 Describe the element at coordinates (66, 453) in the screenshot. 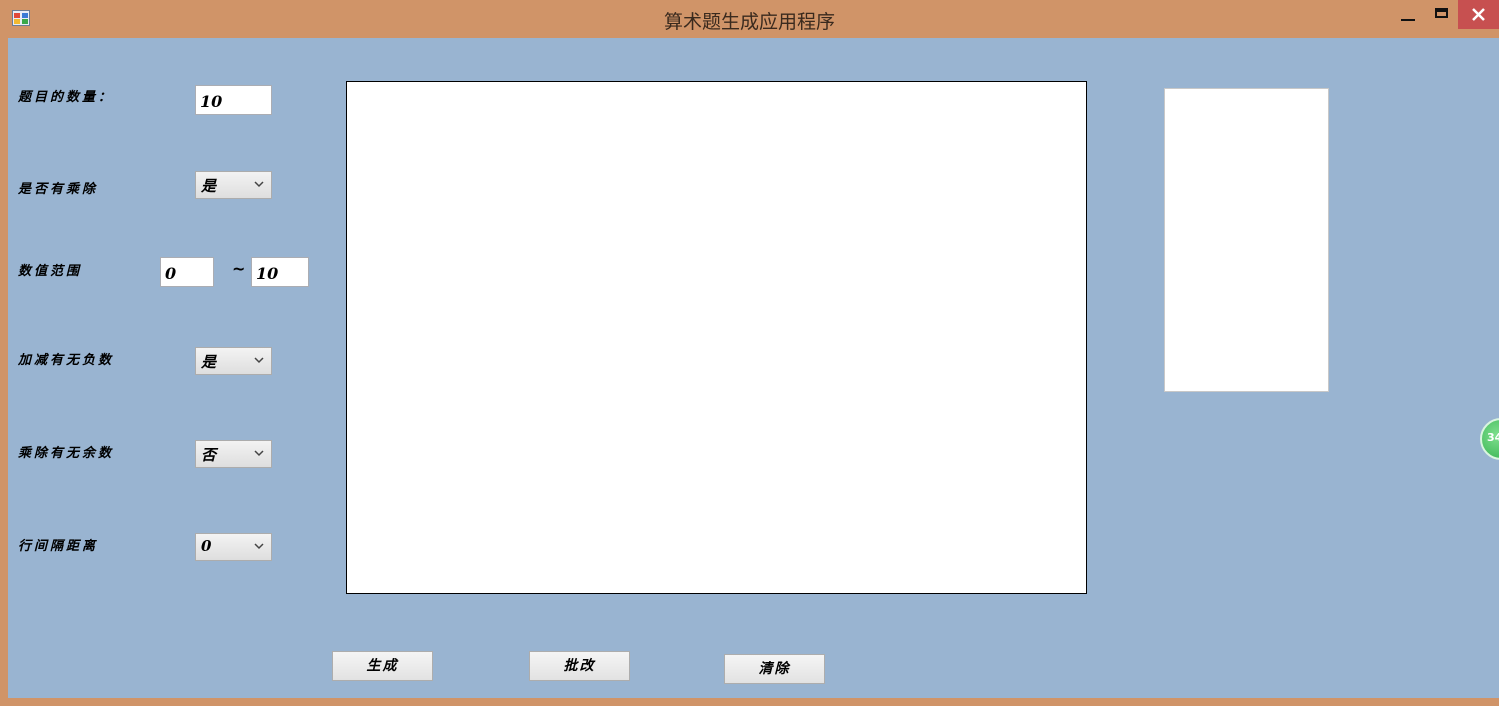

I see `remainder-label: 乘除有无余数` at that location.